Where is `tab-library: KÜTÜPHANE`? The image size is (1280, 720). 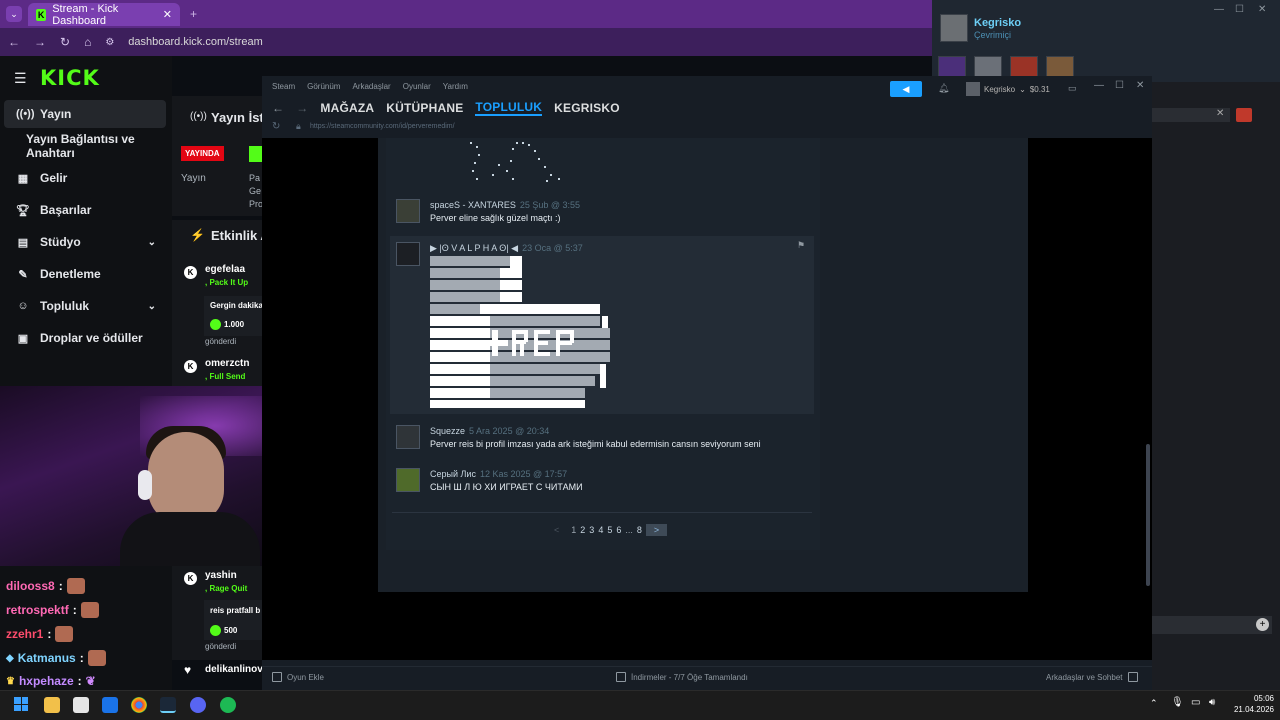 tab-library: KÜTÜPHANE is located at coordinates (424, 108).